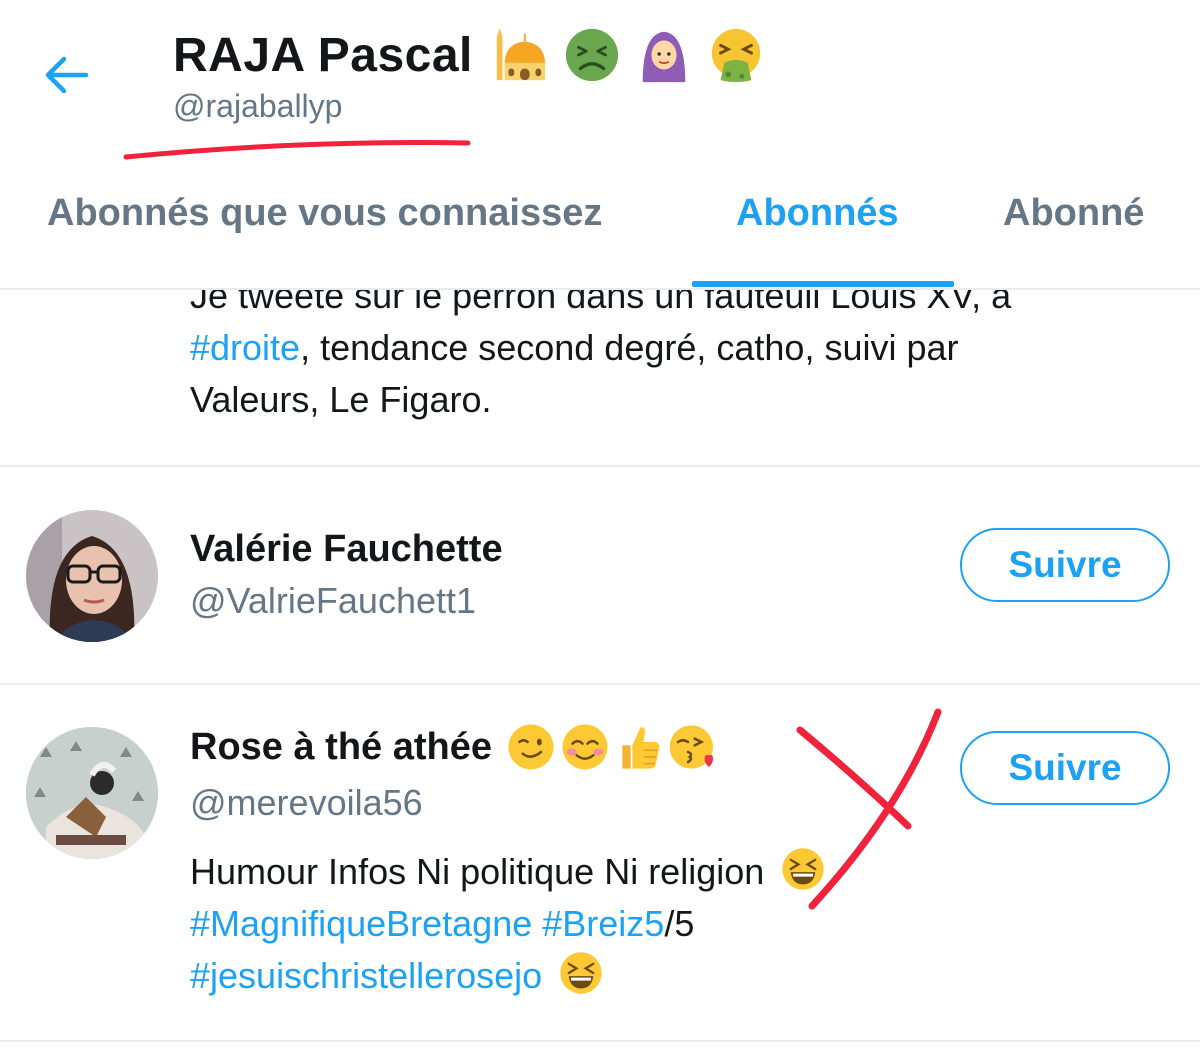  Describe the element at coordinates (258, 106) in the screenshot. I see `profile-handle: @rajaballyp` at that location.